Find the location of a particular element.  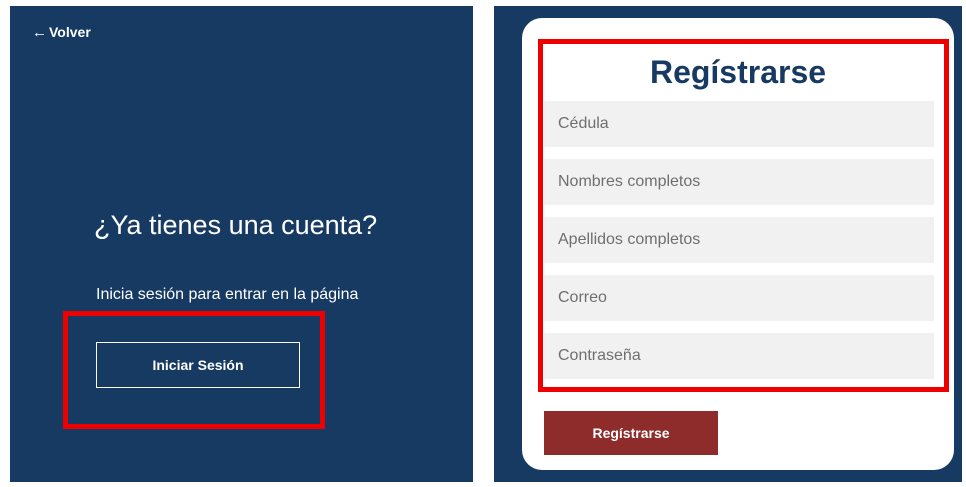

back-link: ← Volver is located at coordinates (61, 32).